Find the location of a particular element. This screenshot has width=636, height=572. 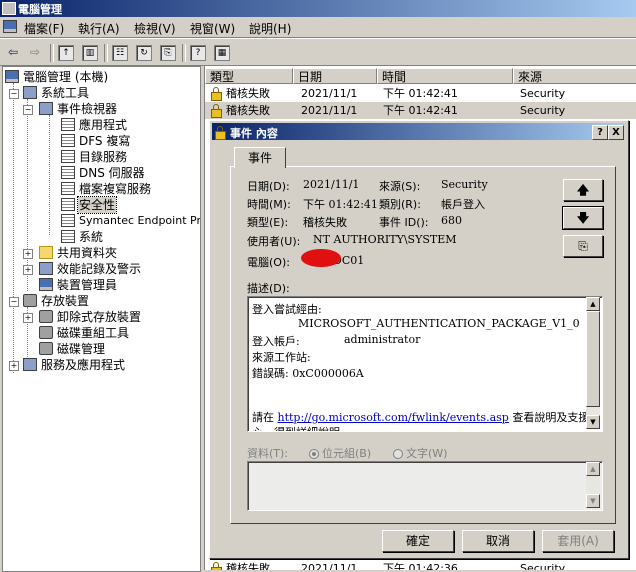

ok-button: 確定 is located at coordinates (418, 541).